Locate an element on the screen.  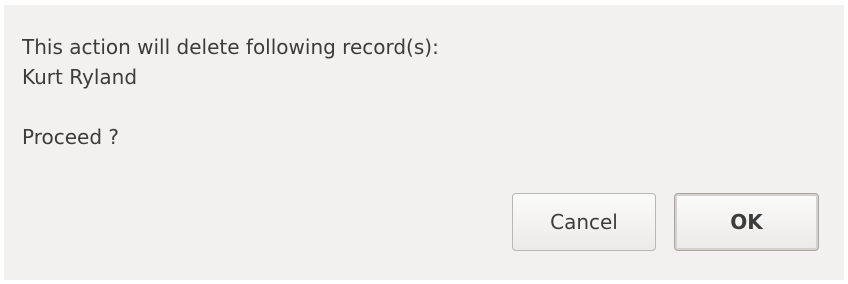
cancel-button: Cancel is located at coordinates (584, 222).